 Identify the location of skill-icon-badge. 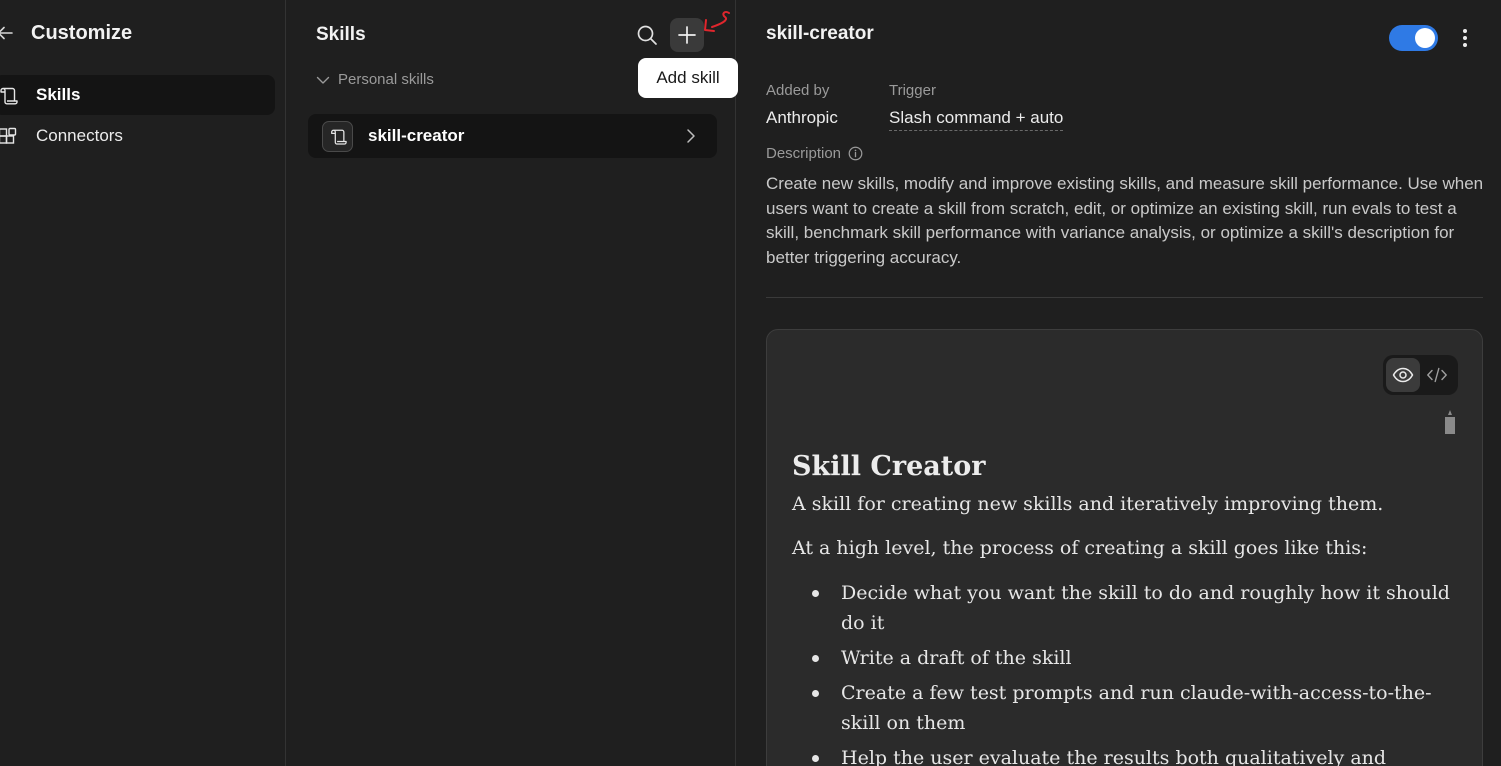
(337, 136).